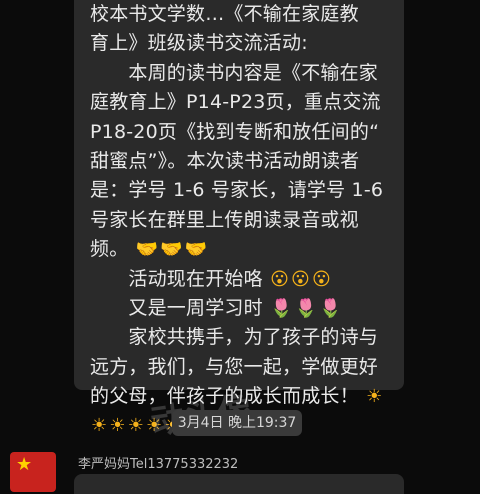 The image size is (480, 494). Describe the element at coordinates (235, 102) in the screenshot. I see `message-line: 庭教育上》P14-P23页，重点交流` at that location.